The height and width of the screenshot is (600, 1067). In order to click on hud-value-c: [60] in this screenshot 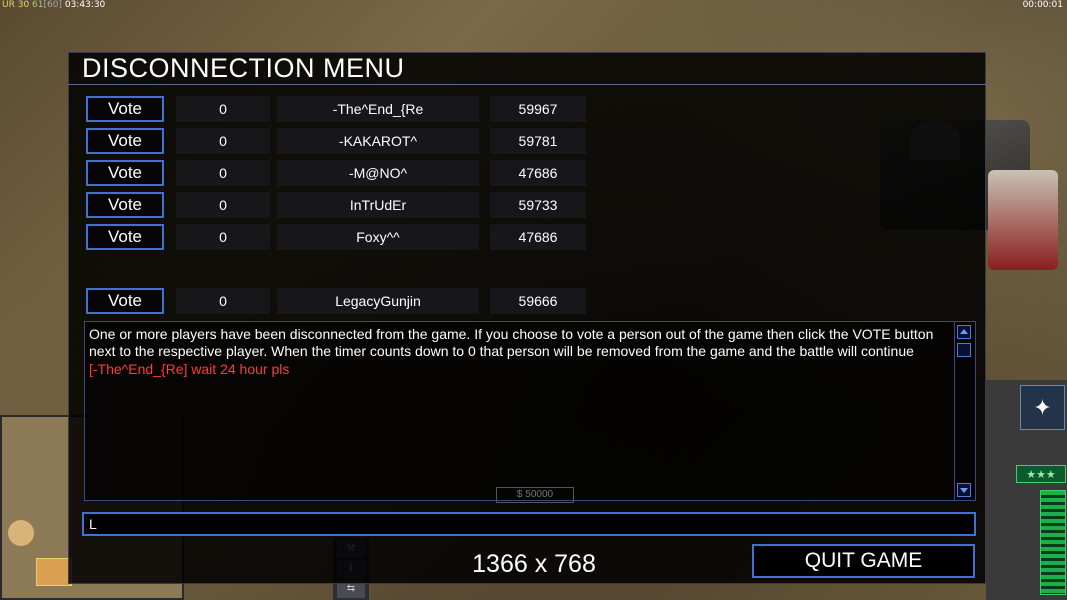, I will do `click(52, 5)`.